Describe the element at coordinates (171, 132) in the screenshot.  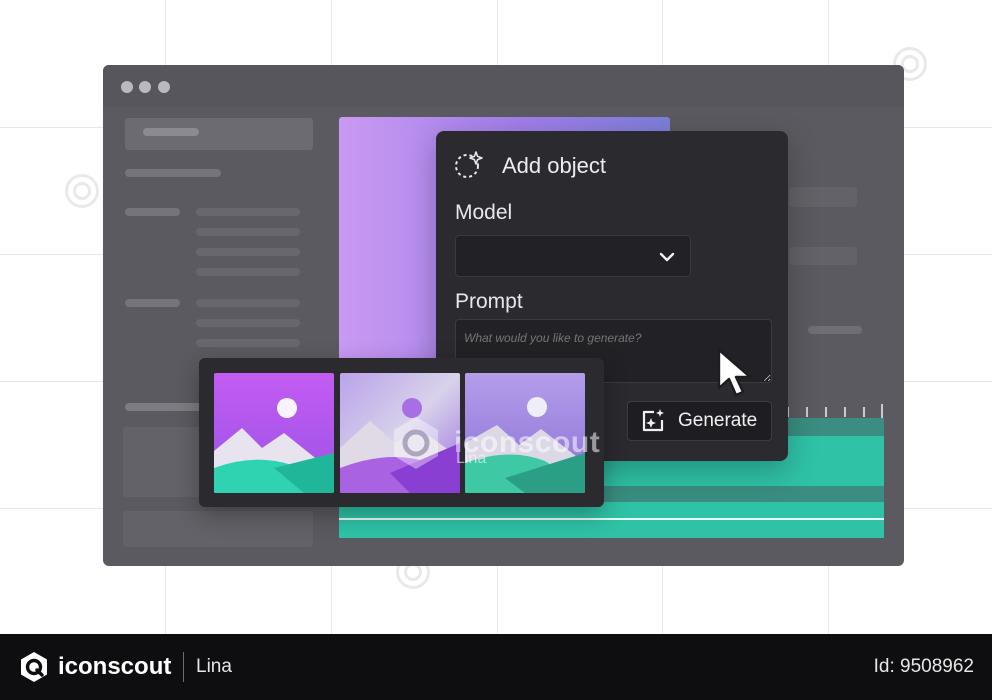
I see `sidebar-header-line` at that location.